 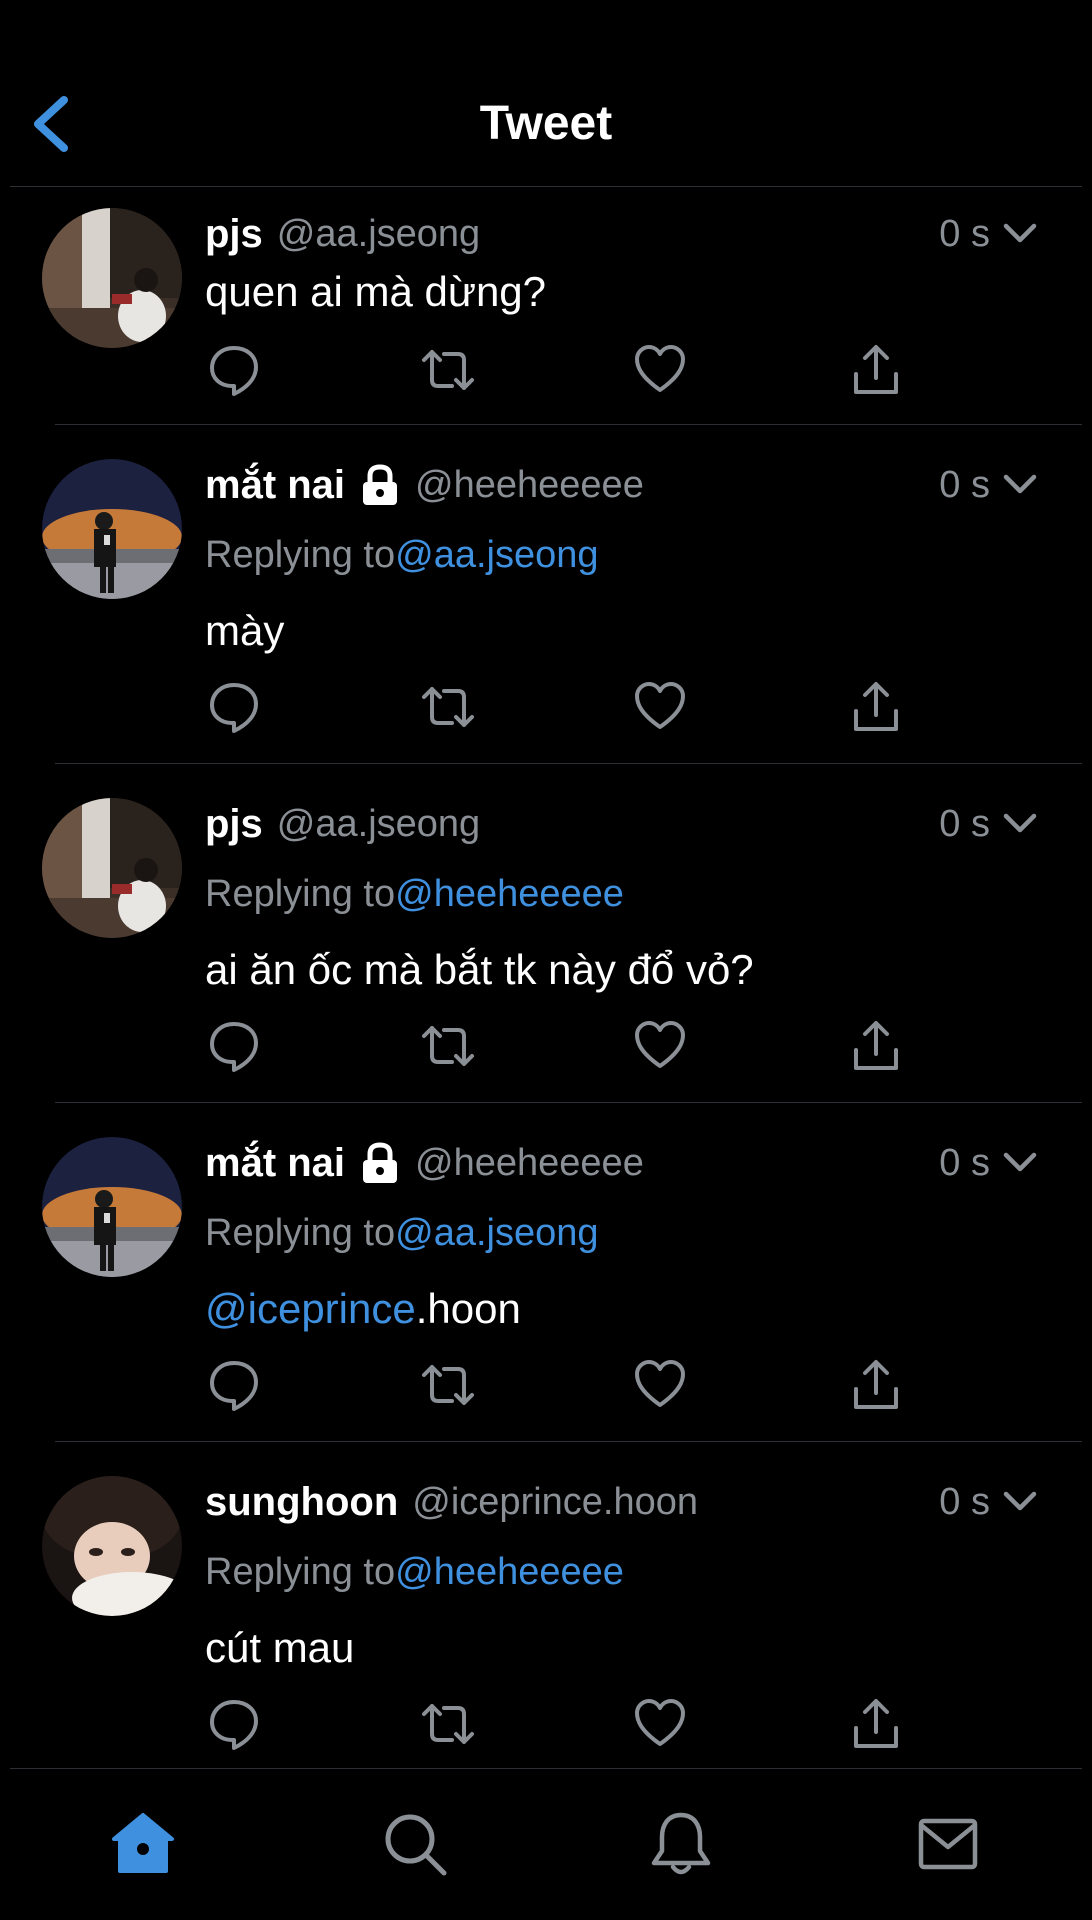 I want to click on tab-search, so click(x=415, y=1844).